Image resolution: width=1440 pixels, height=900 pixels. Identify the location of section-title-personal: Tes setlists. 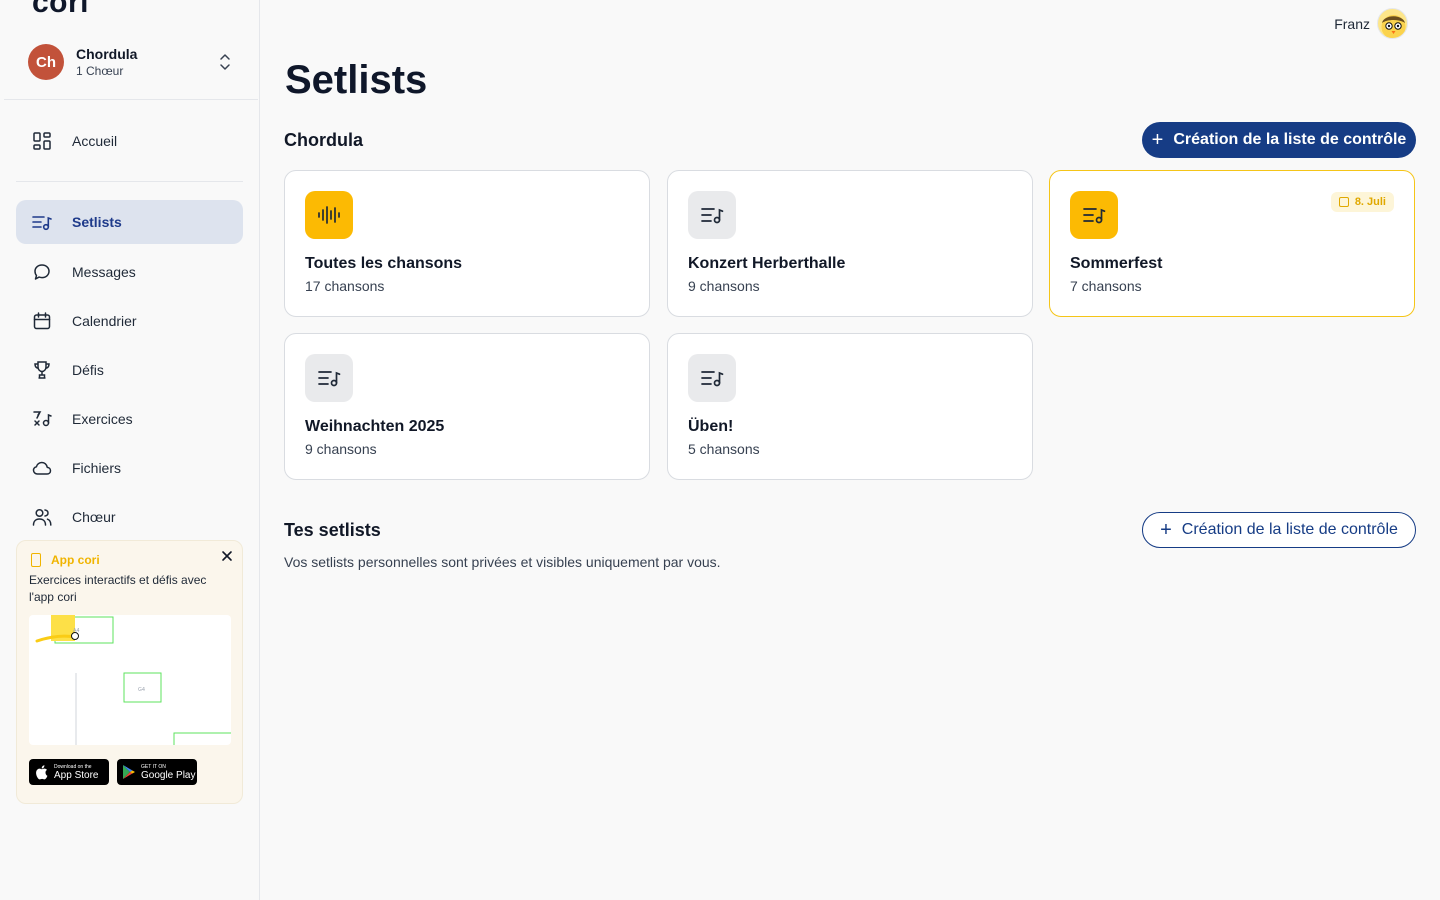
(332, 530).